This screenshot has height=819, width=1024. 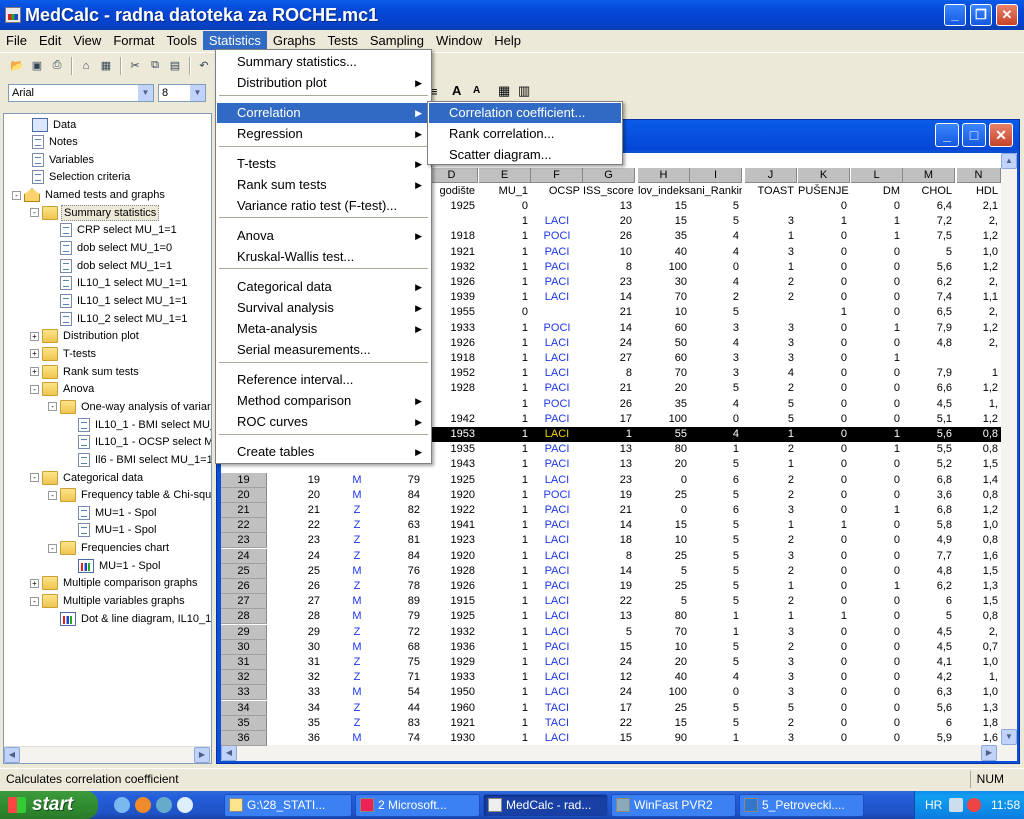 I want to click on table-cell: 1,, so click(x=979, y=677).